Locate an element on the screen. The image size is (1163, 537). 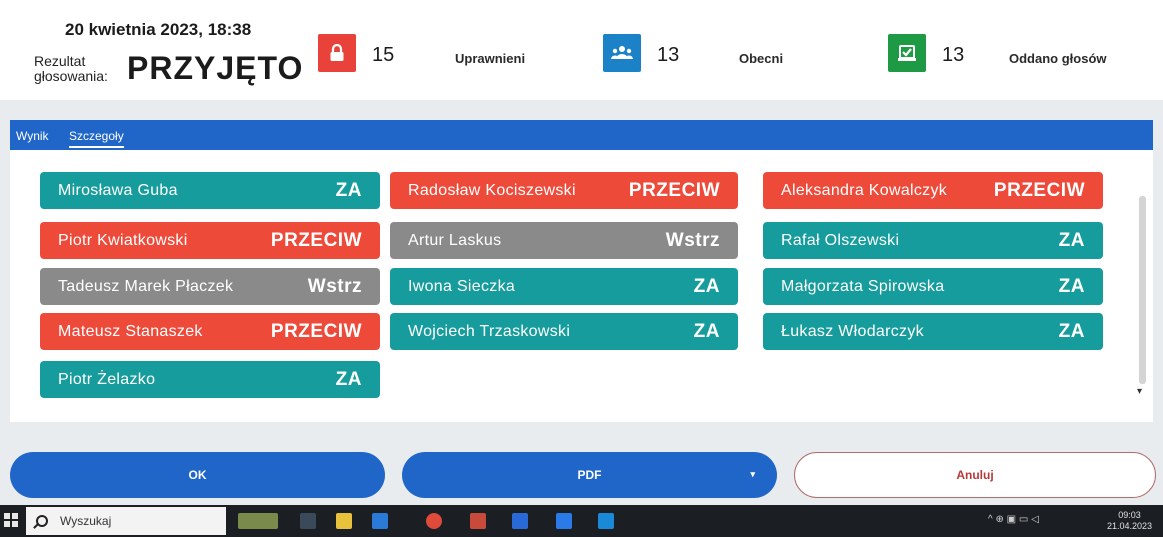
windows-taskbar: Wyszukaj ^ ⊕ ▣ ▭ ◁ is located at coordinates (581, 521).